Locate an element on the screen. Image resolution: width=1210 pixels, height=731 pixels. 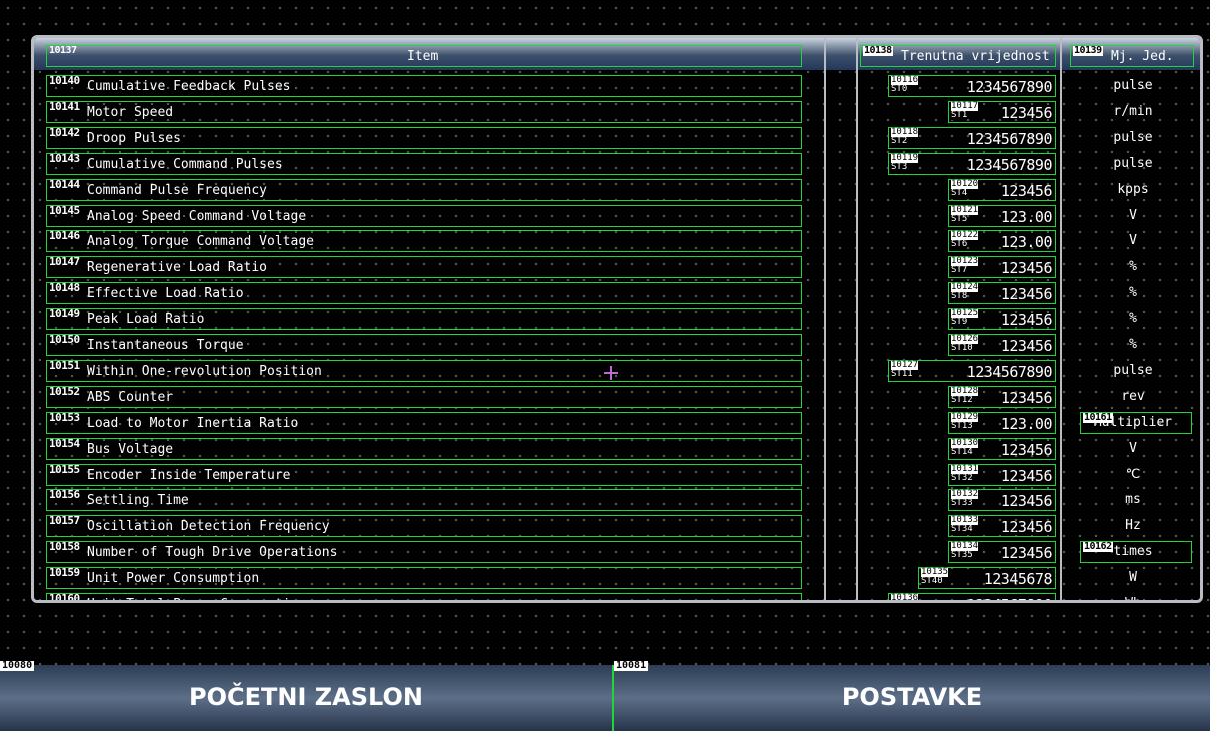
value-station: ST34 is located at coordinates (962, 529).